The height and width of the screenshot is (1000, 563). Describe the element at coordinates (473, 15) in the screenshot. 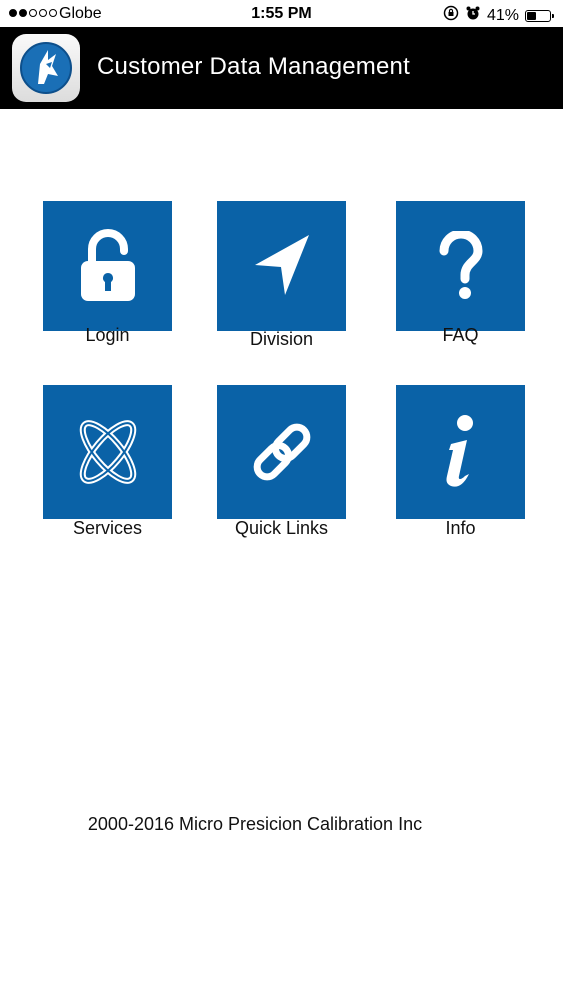

I see `alarm-clock-icon` at that location.